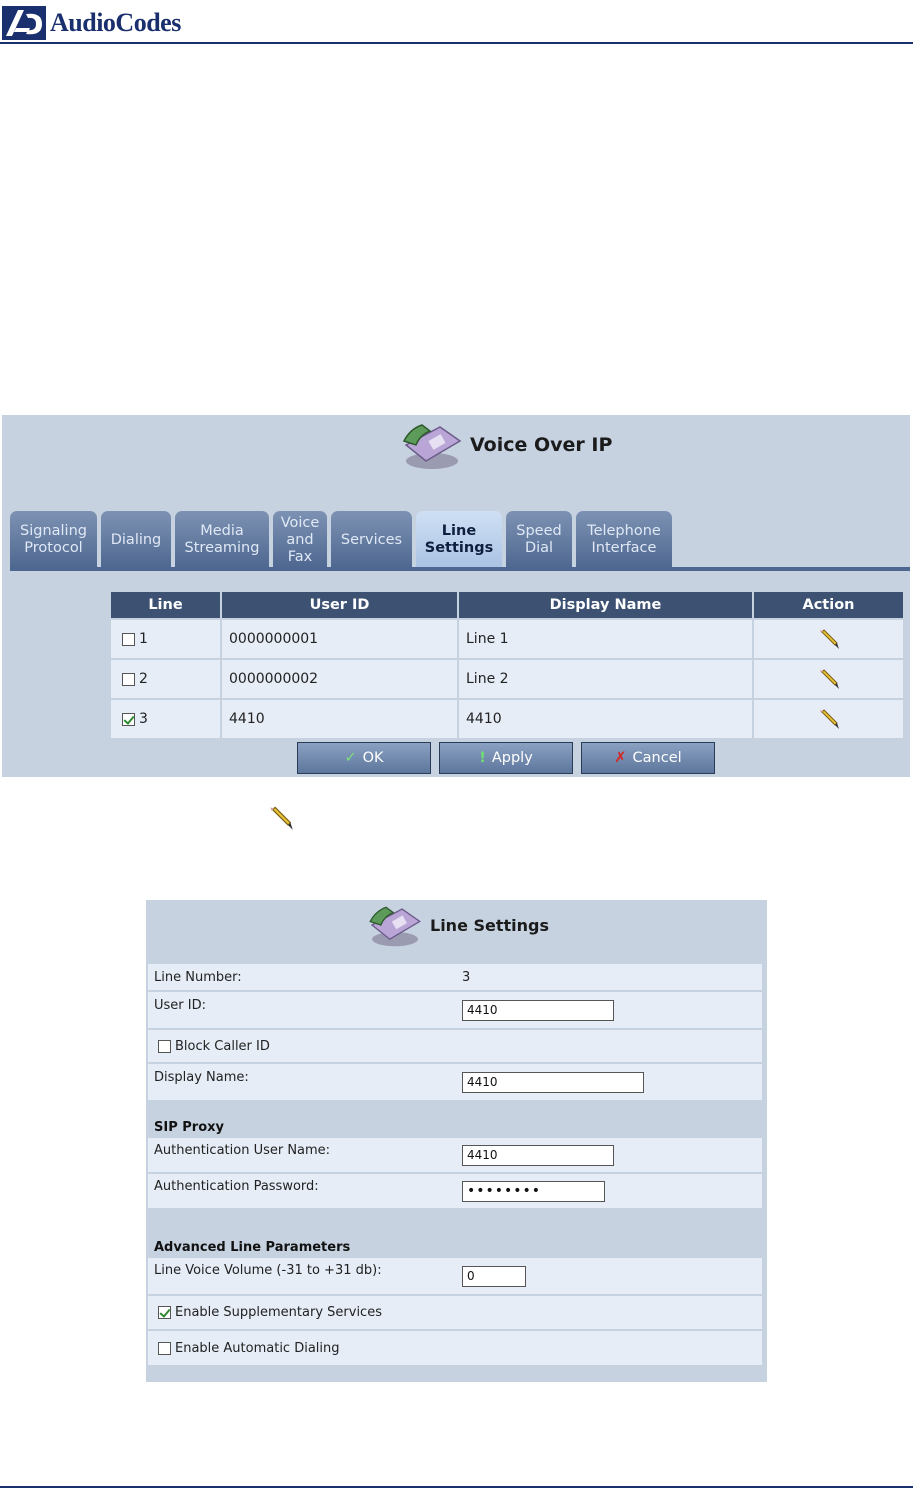 The width and height of the screenshot is (913, 1489). I want to click on ok-button-label: OK, so click(373, 758).